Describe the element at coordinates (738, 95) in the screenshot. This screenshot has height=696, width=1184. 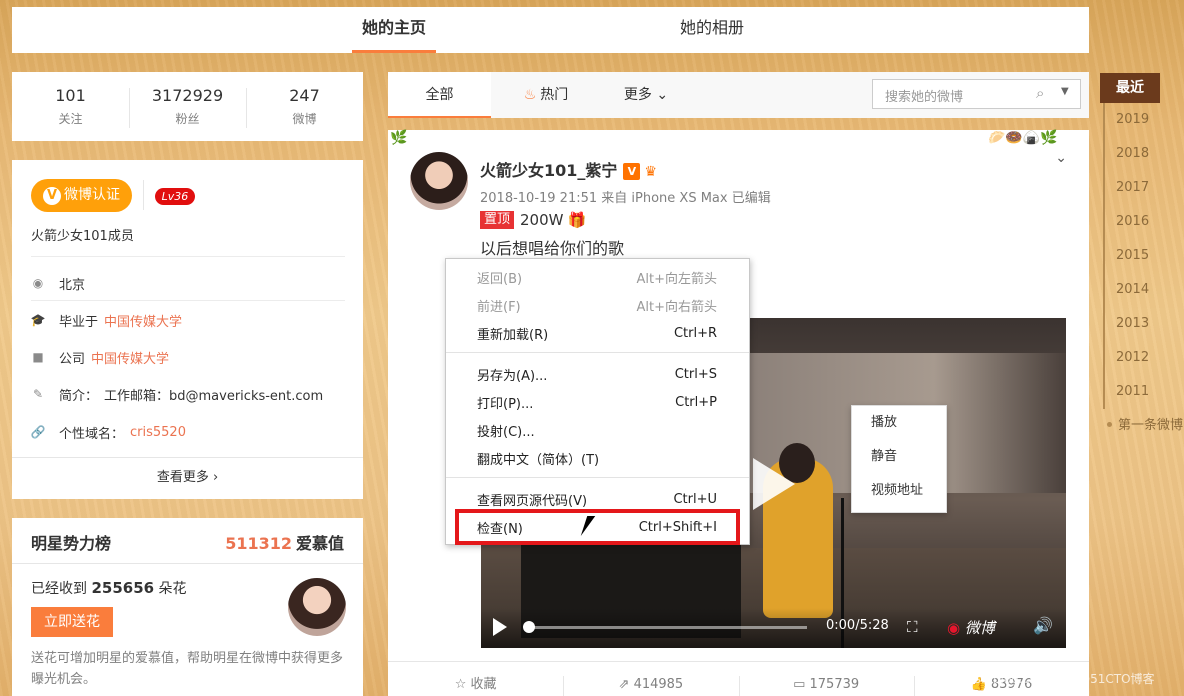
I see `feed-tabs: 全部 ♨ 热门 更多 ⌄ 搜索她的微博 ⌕ ▼` at that location.